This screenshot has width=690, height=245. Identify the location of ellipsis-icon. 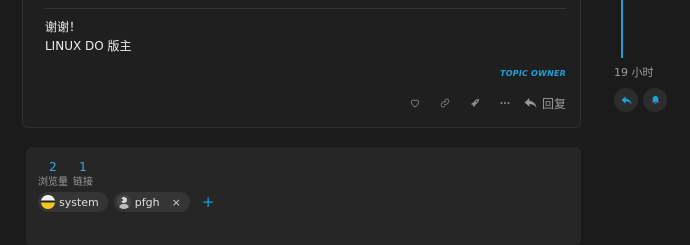
(505, 103).